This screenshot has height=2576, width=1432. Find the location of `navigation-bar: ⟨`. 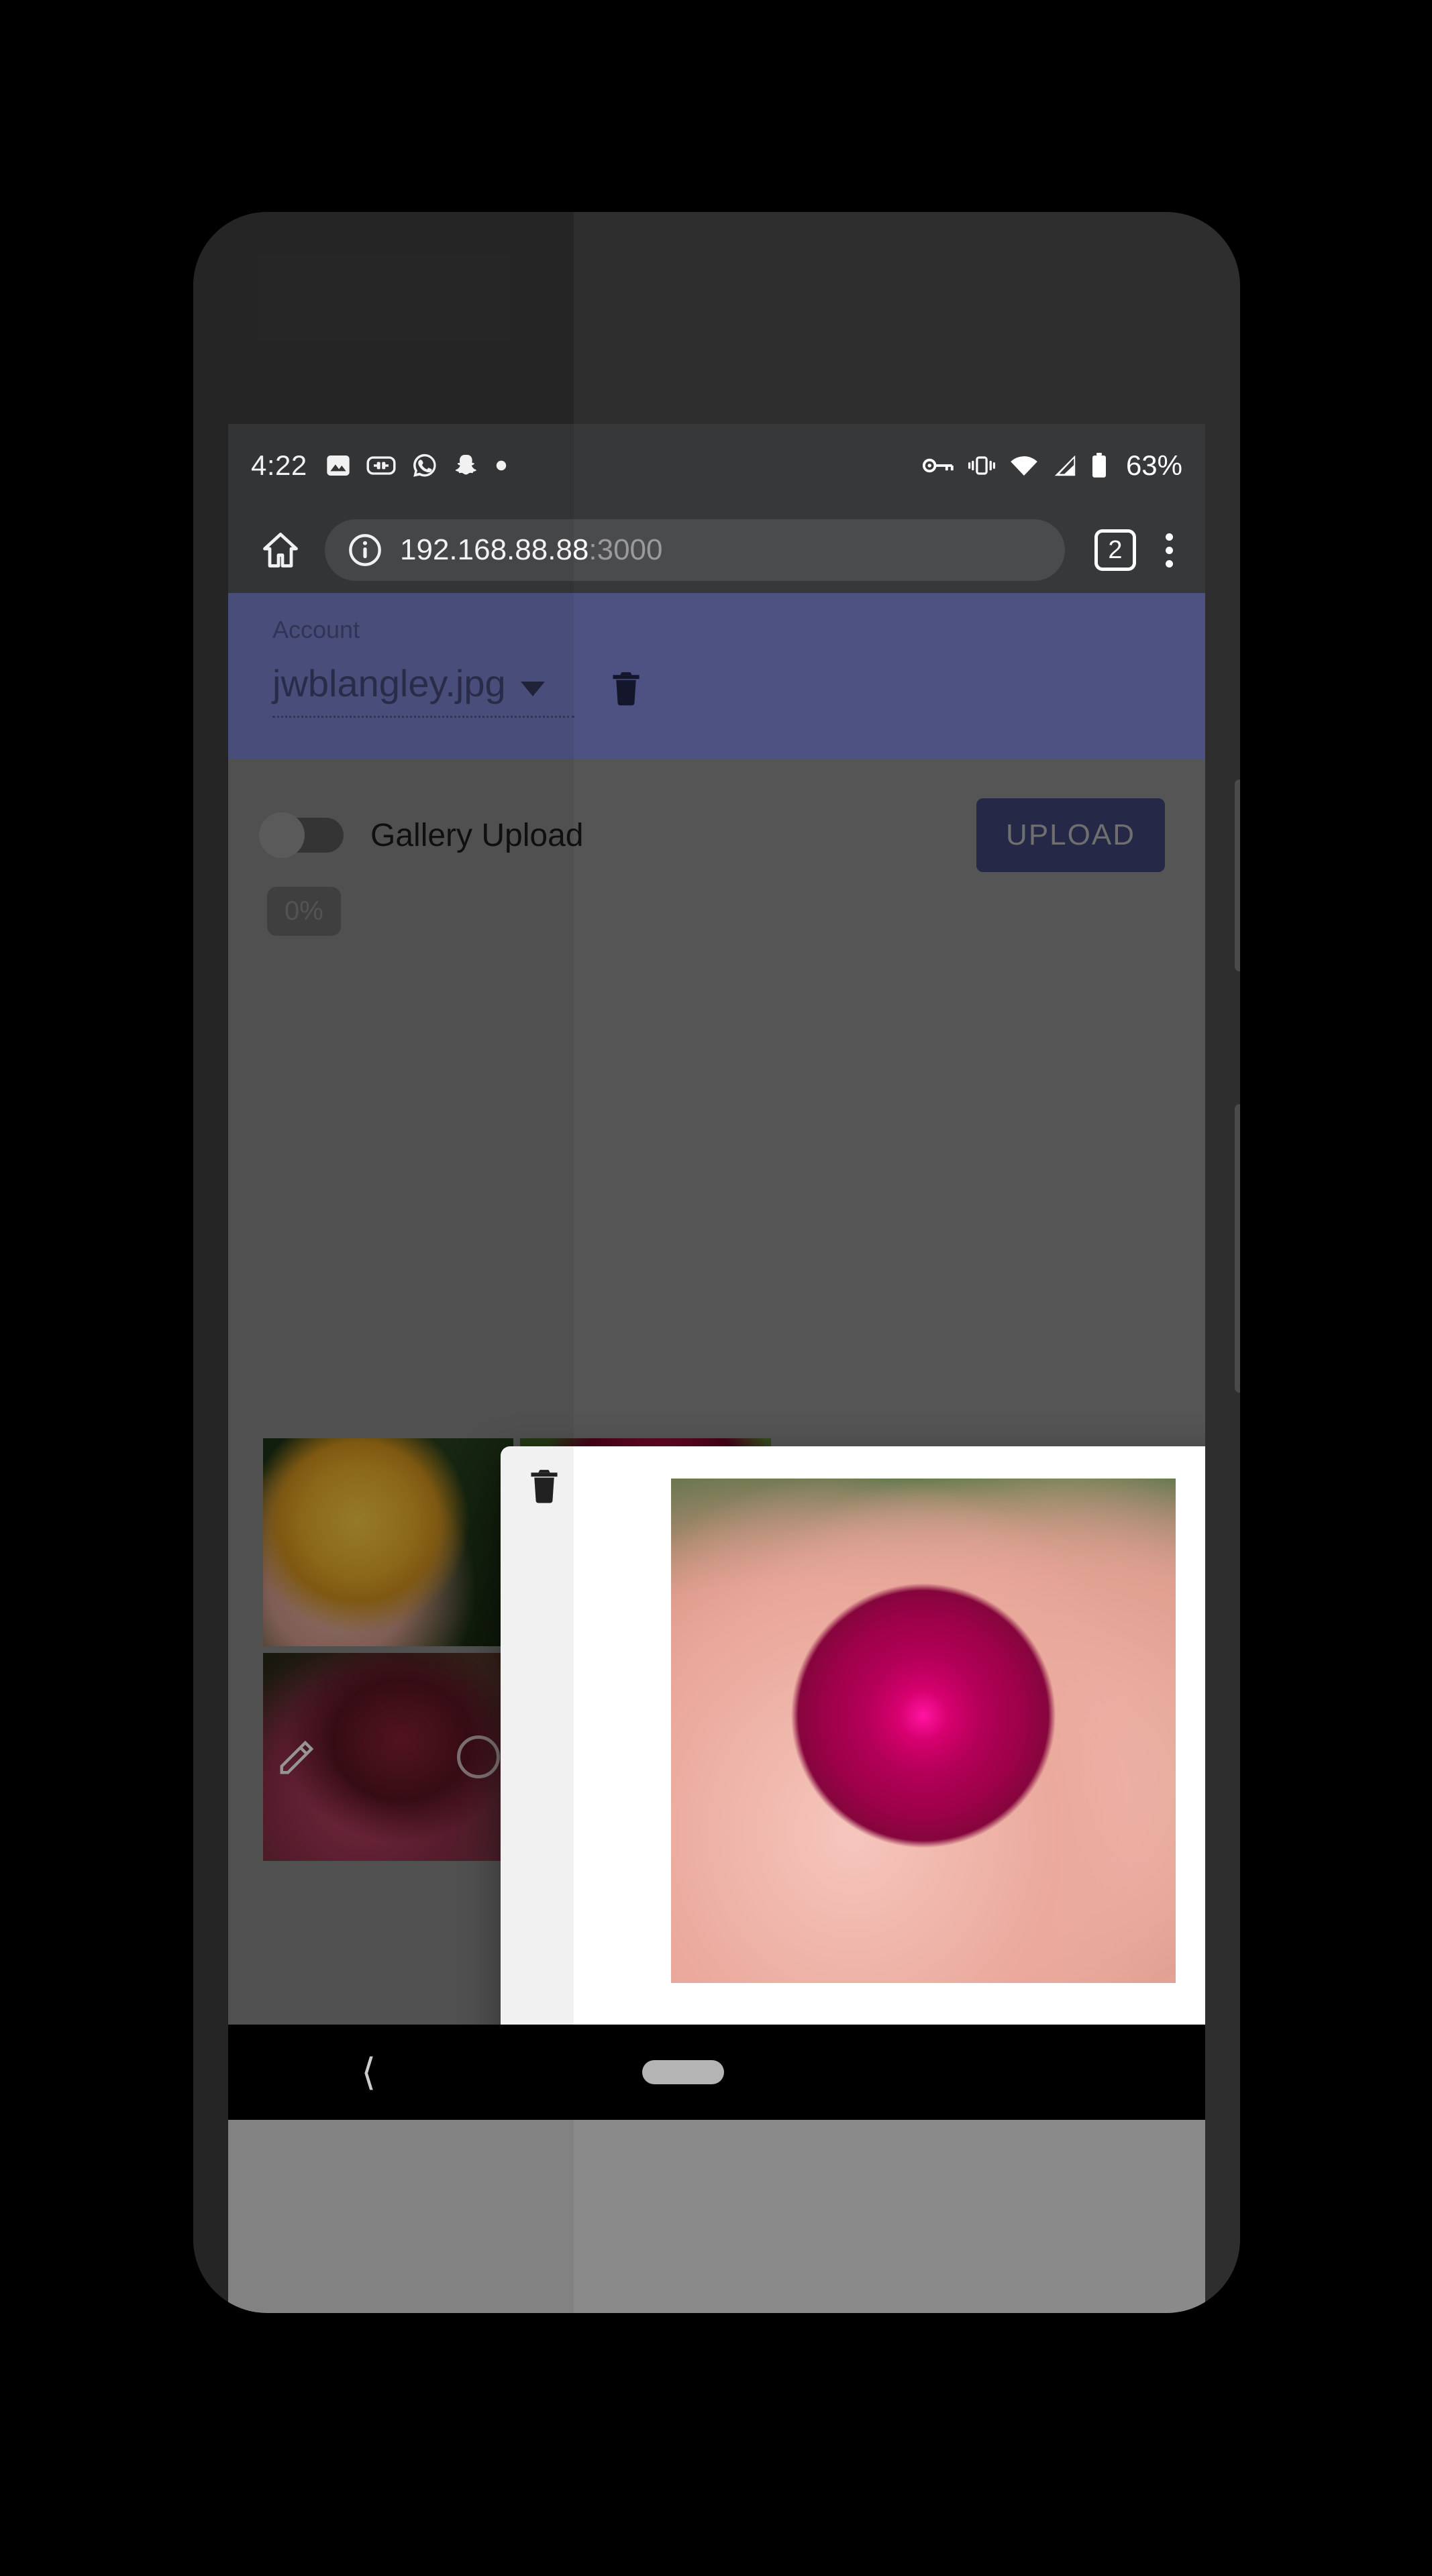

navigation-bar: ⟨ is located at coordinates (716, 2072).